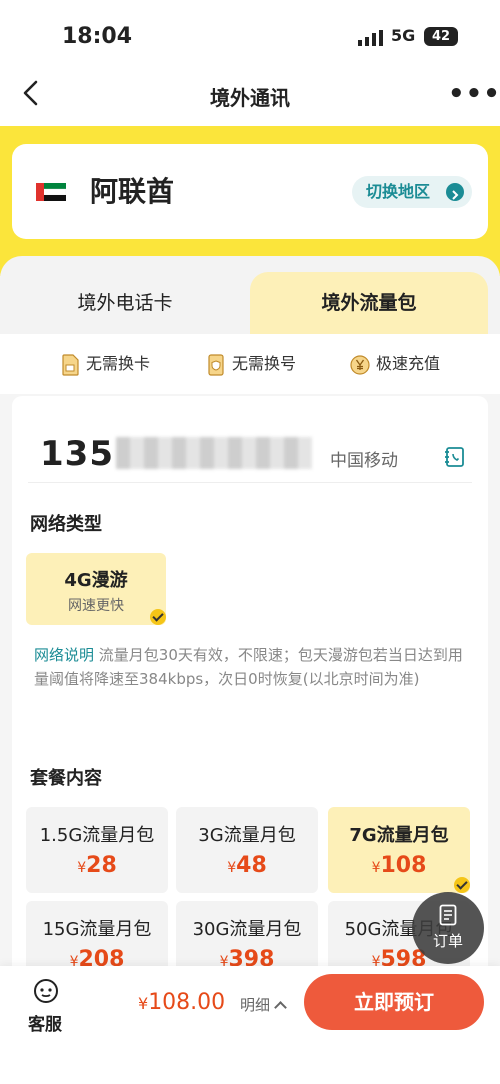  I want to click on network-type: 5G, so click(403, 35).